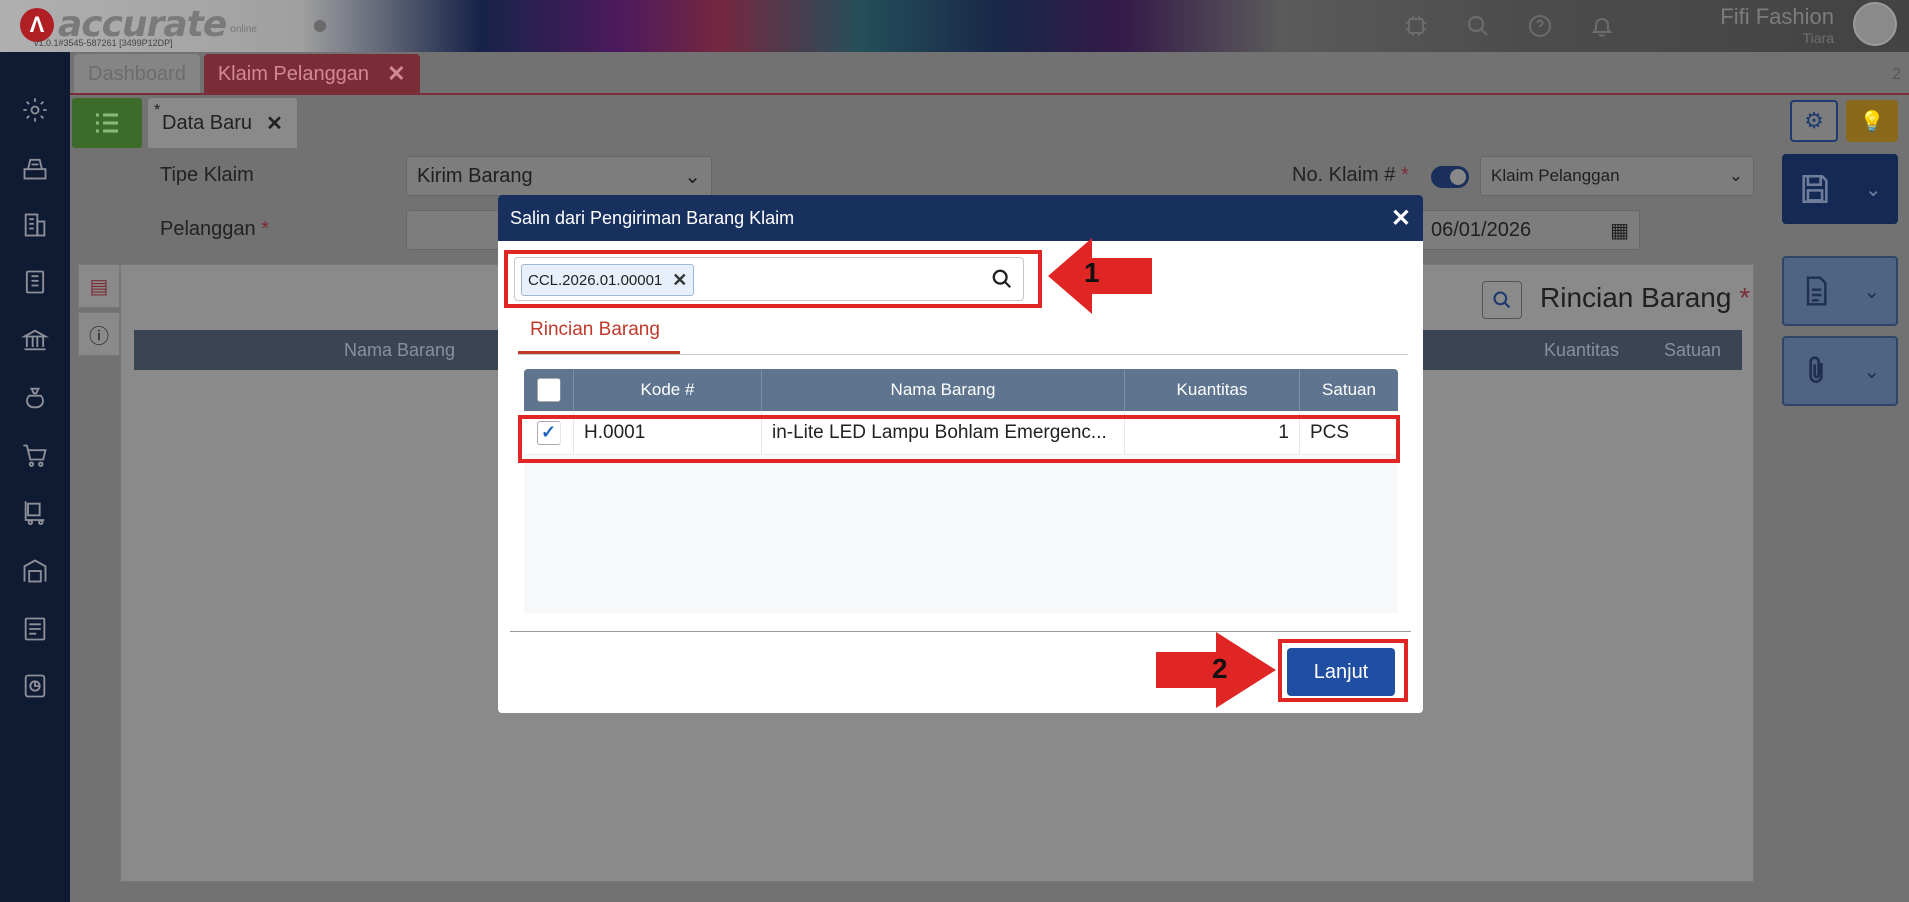  What do you see at coordinates (773, 279) in the screenshot?
I see `highlight-search-box` at bounding box center [773, 279].